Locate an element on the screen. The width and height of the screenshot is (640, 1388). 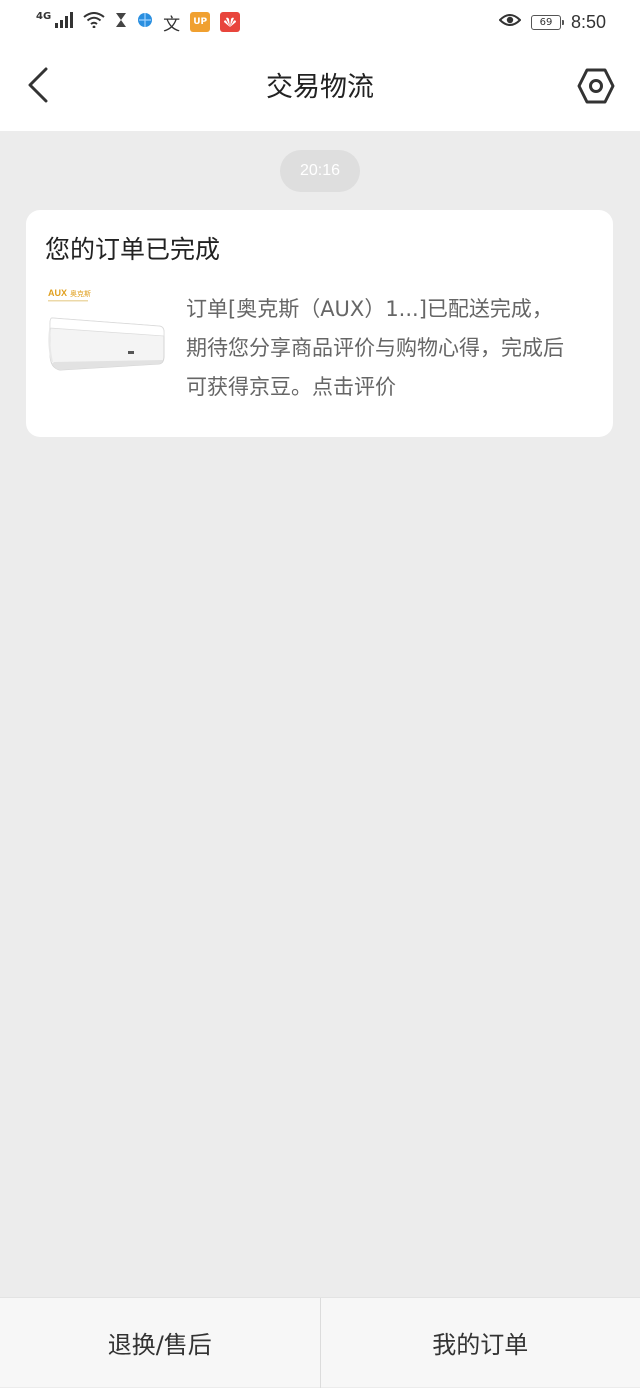
hexagon-settings-icon is located at coordinates (596, 88).